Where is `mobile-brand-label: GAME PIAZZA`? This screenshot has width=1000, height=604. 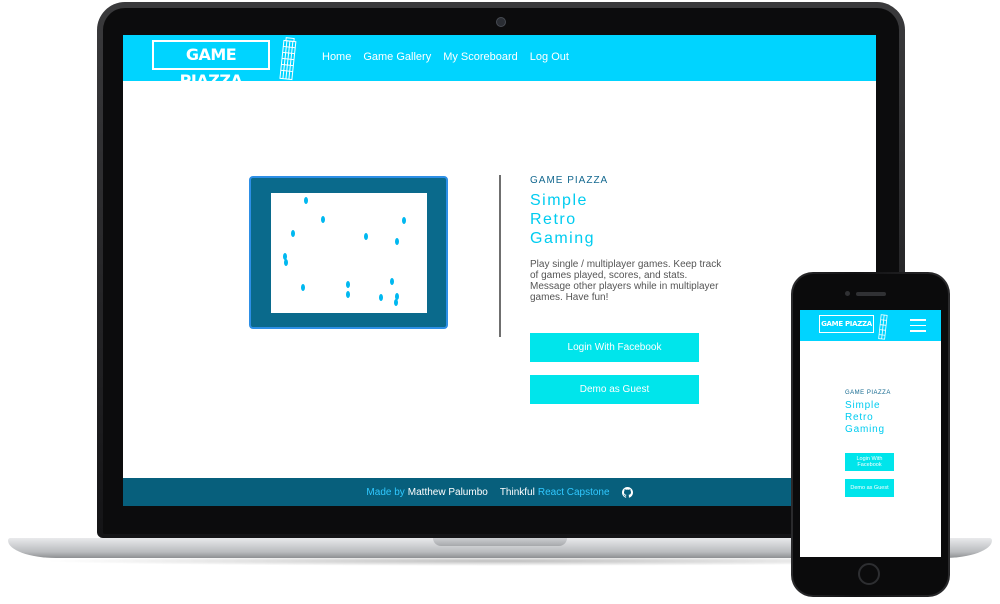 mobile-brand-label: GAME PIAZZA is located at coordinates (868, 393).